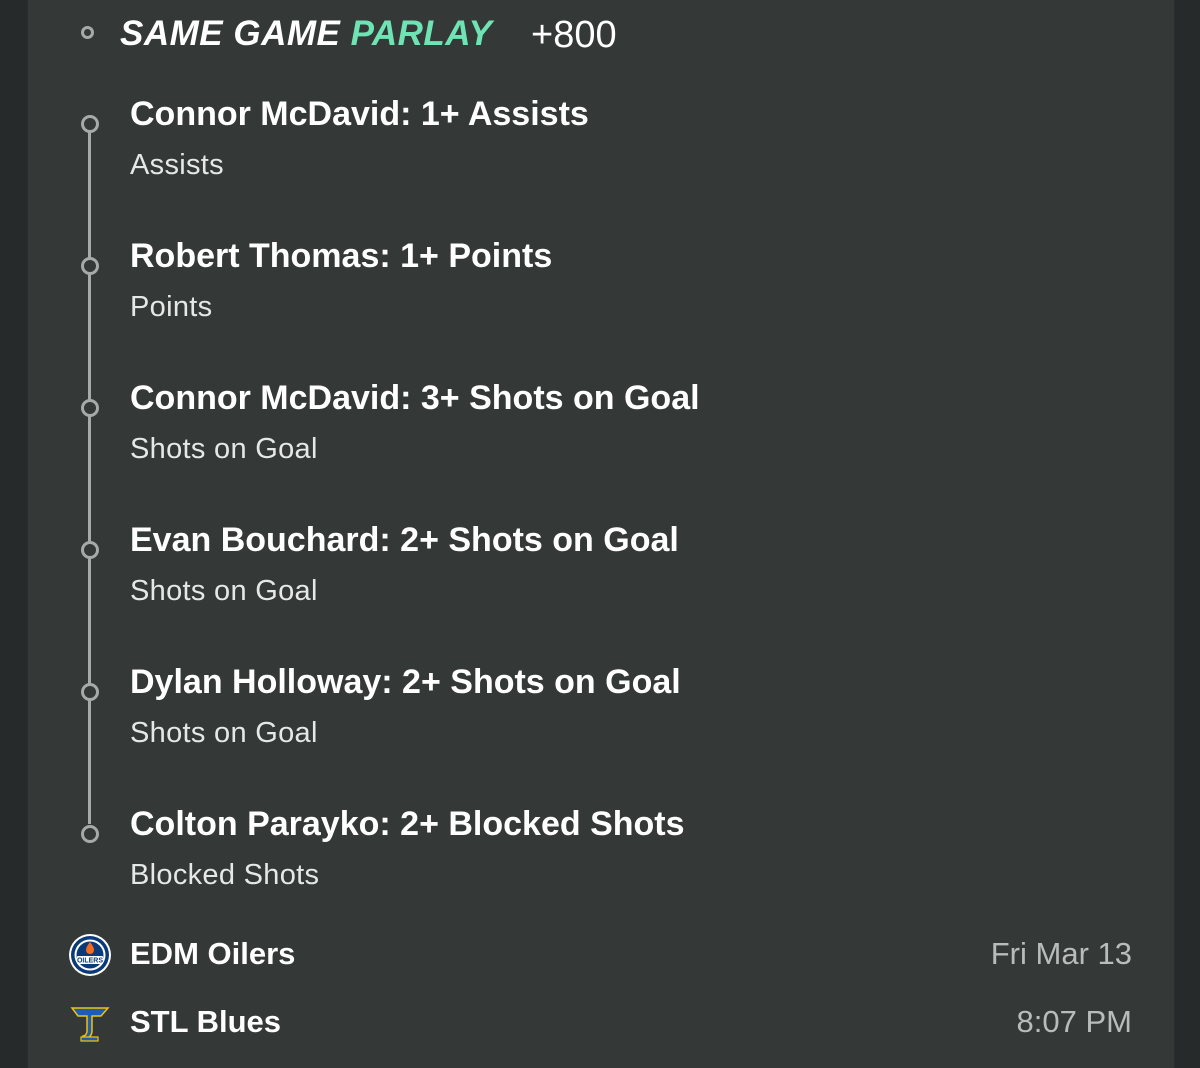 The image size is (1200, 1068). I want to click on parlay-odds: +800, so click(574, 35).